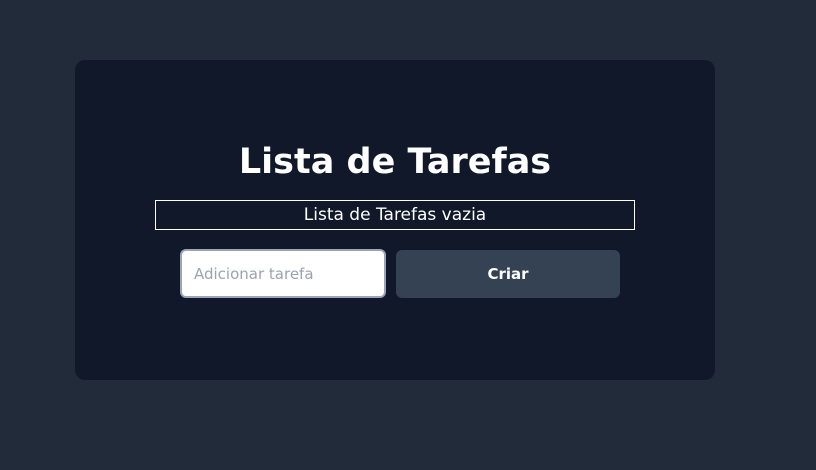 The image size is (816, 470). Describe the element at coordinates (395, 162) in the screenshot. I see `page-title: Lista de Tarefas` at that location.